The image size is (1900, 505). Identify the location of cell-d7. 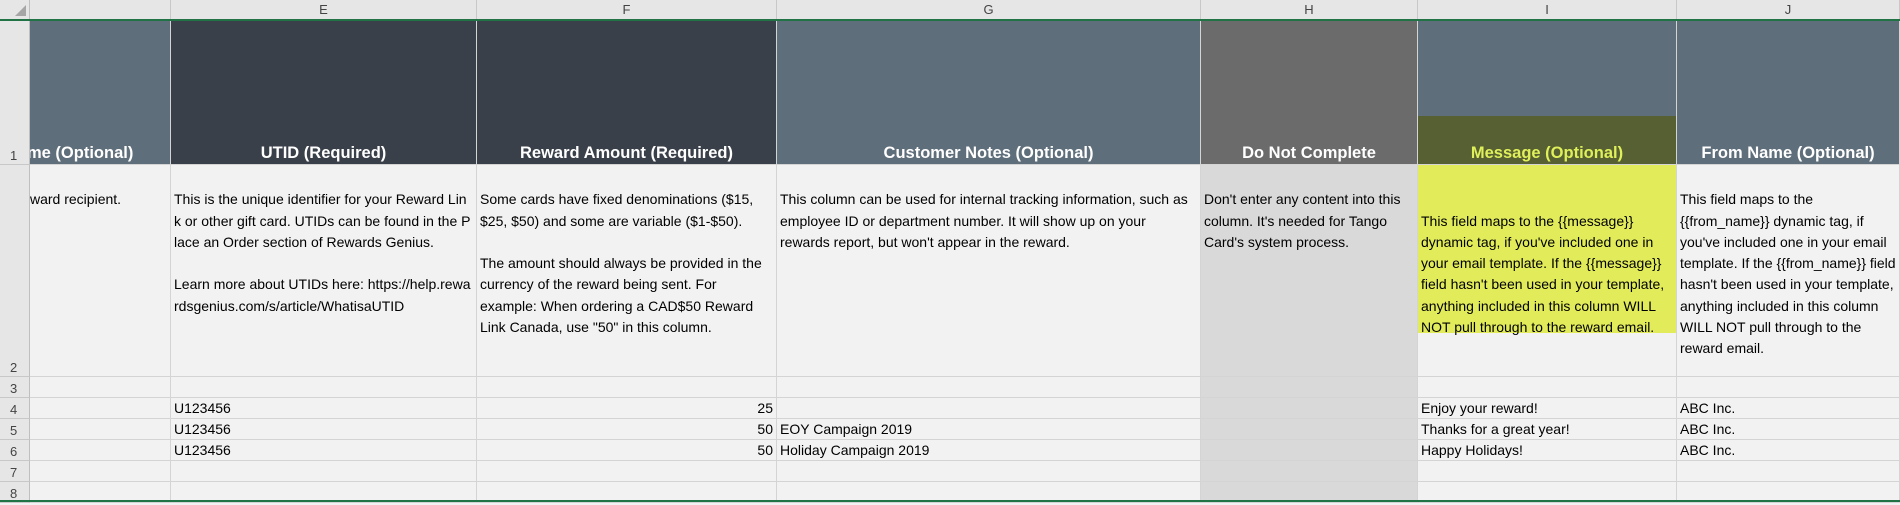
(100, 471).